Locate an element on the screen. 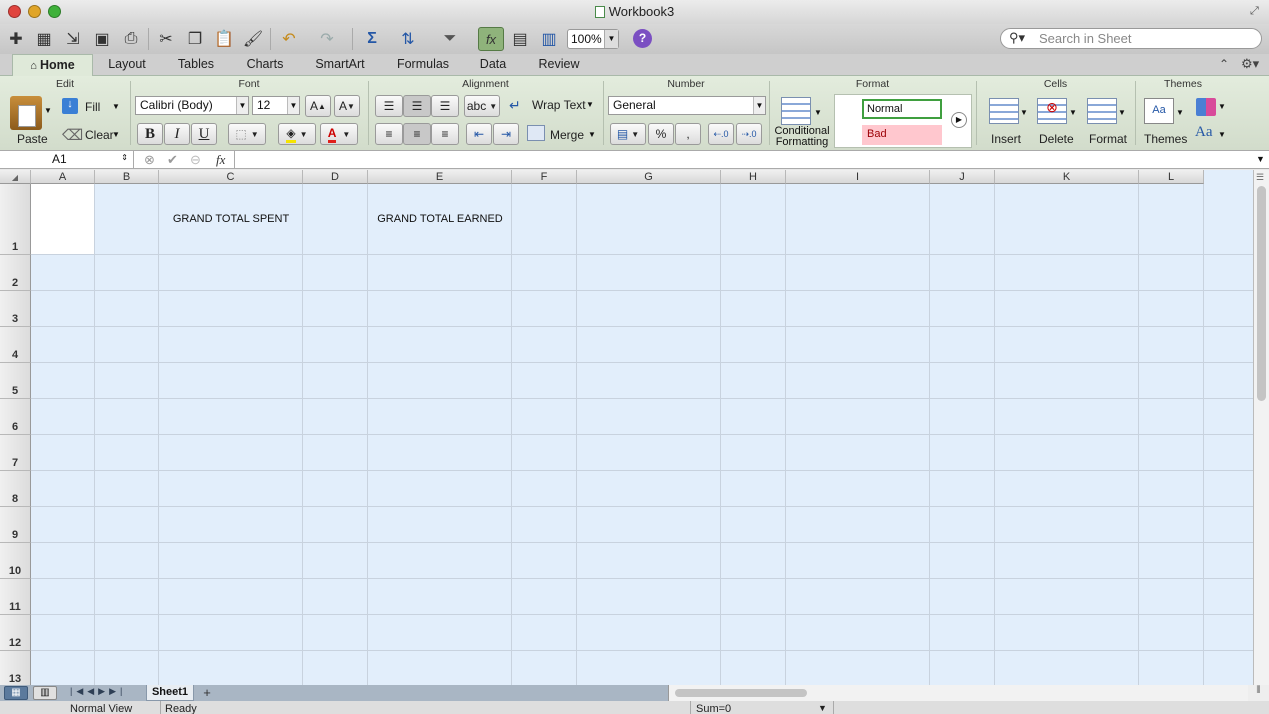  vertical-scrollbar: ☰ is located at coordinates (1261, 427).